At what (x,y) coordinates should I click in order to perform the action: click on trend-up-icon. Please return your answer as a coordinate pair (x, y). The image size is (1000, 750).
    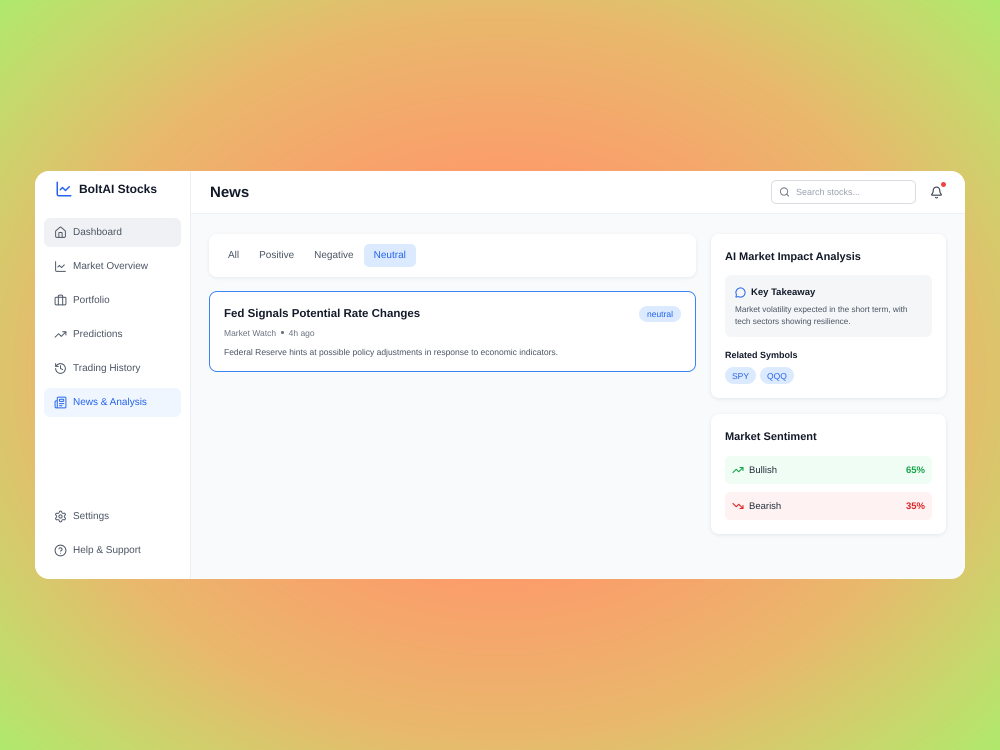
    Looking at the image, I should click on (738, 470).